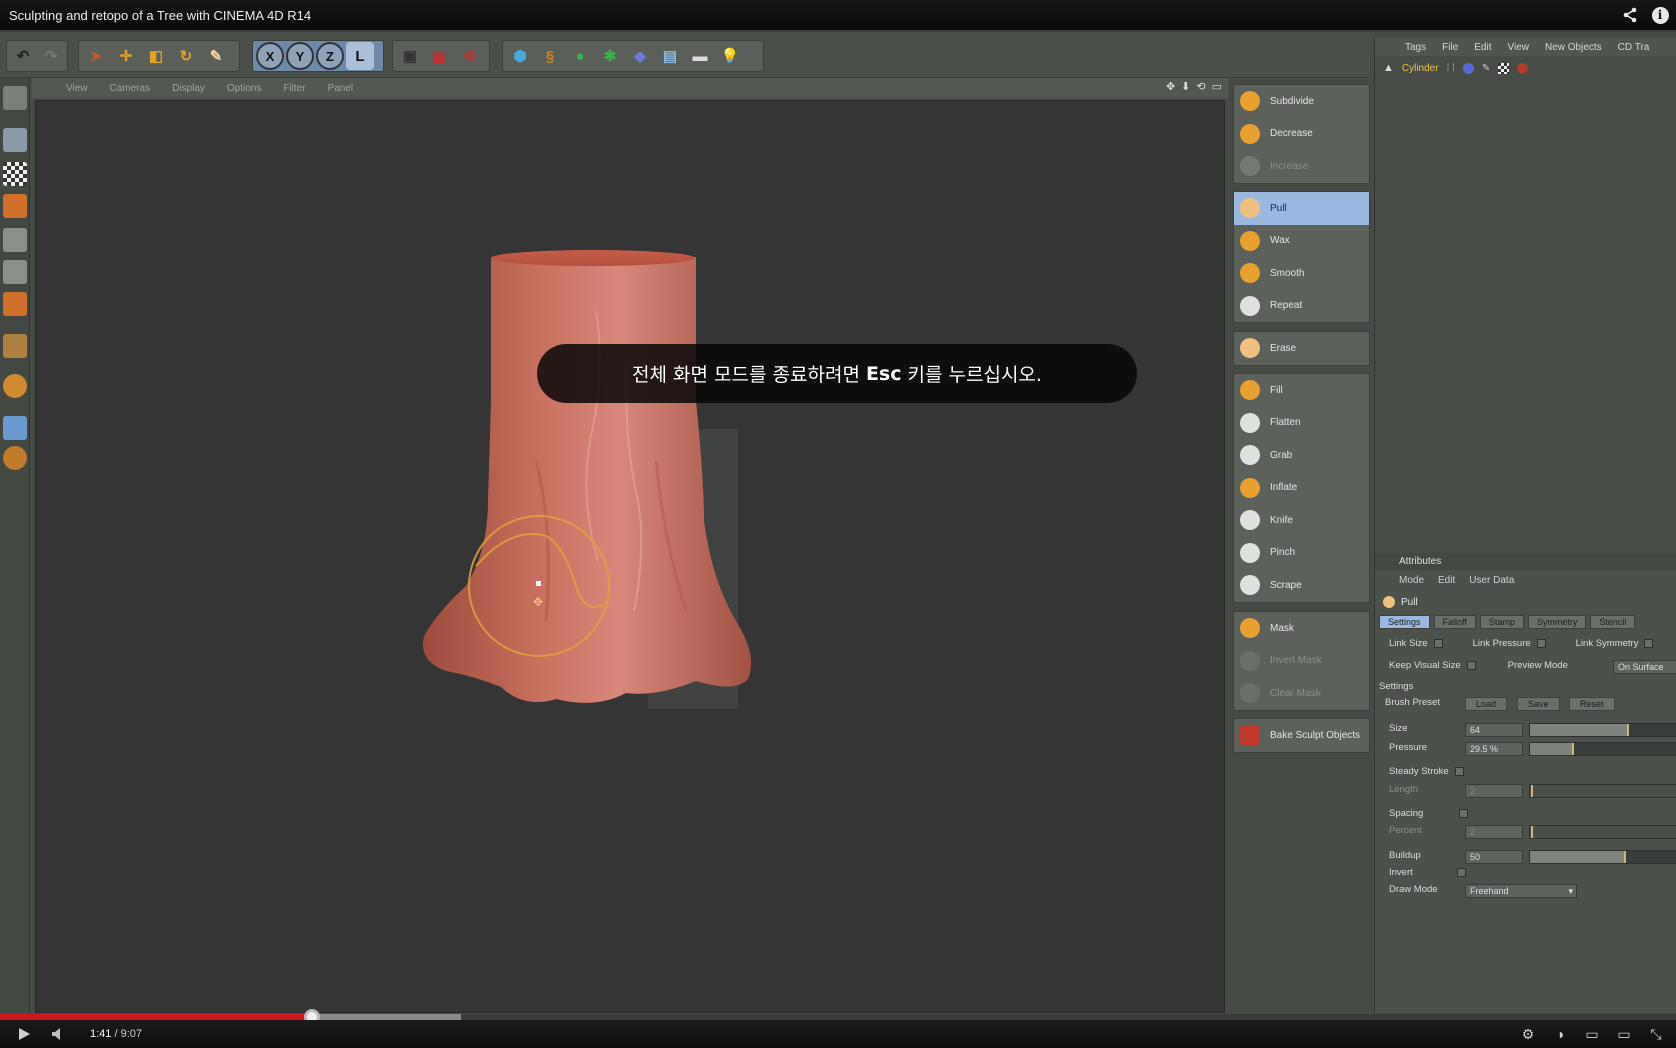  Describe the element at coordinates (730, 56) in the screenshot. I see `light-icon: 💡` at that location.